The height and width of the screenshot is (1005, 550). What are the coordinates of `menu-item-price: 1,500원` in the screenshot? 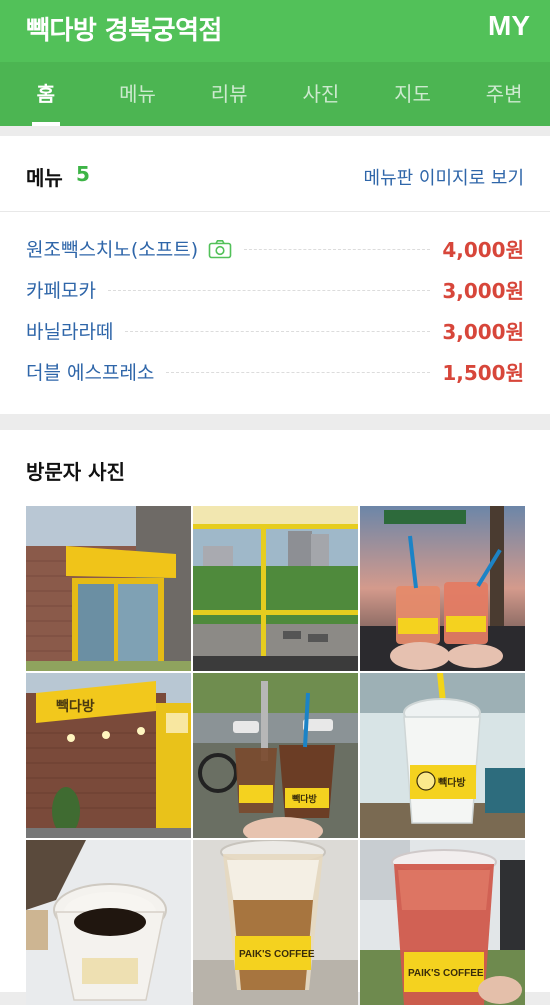 It's located at (483, 373).